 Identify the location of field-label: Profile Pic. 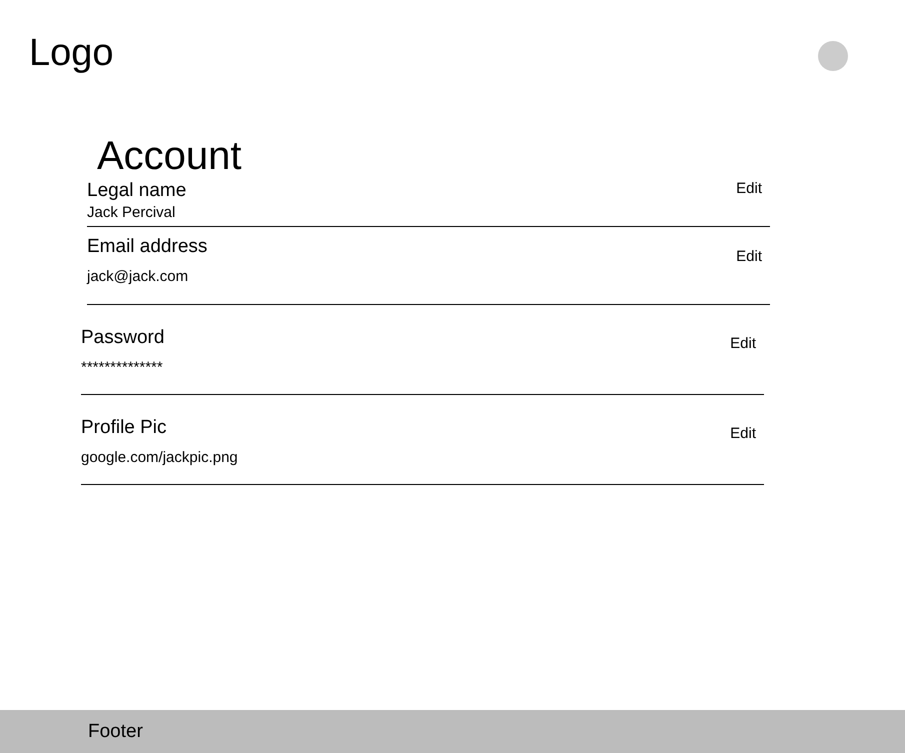
(124, 428).